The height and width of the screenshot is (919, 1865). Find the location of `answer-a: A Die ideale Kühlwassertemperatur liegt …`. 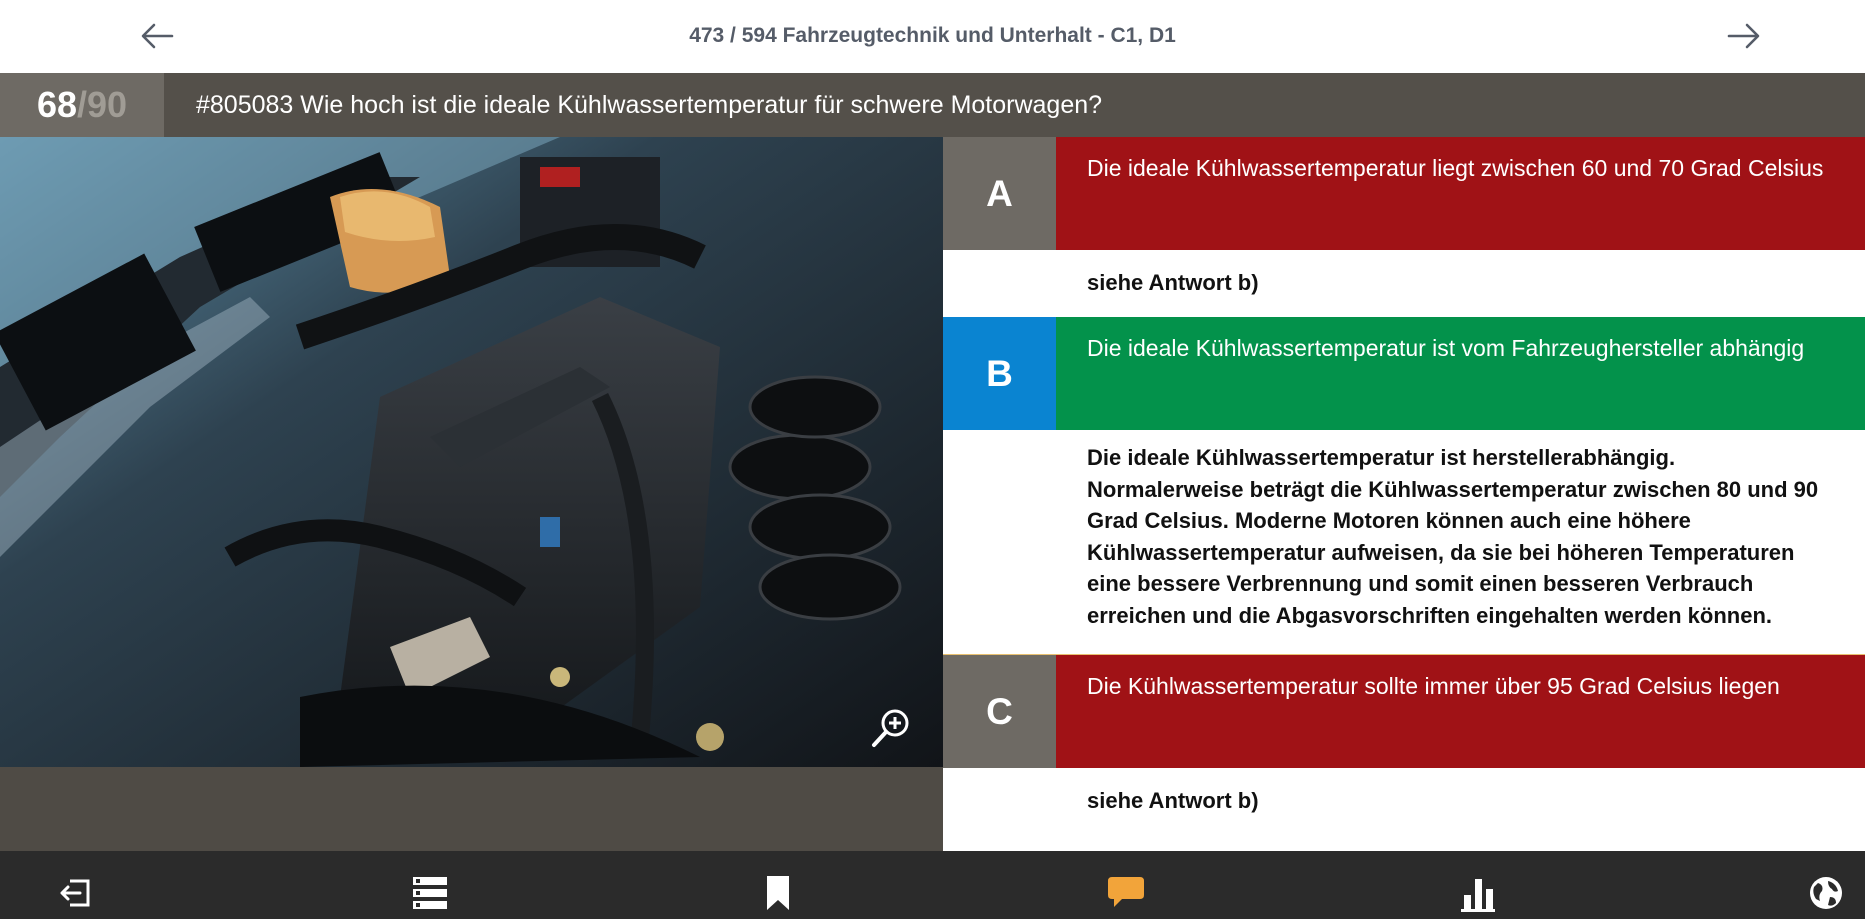

answer-a: A Die ideale Kühlwassertemperatur liegt … is located at coordinates (1404, 193).